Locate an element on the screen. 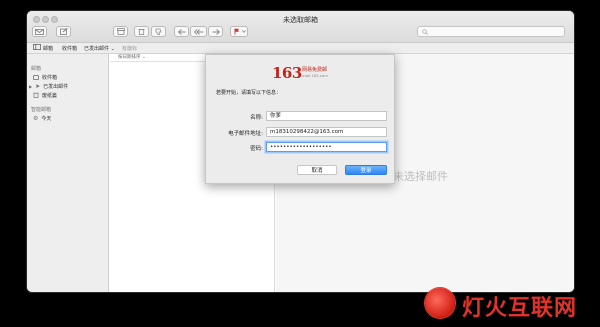  reply-icon is located at coordinates (181, 31).